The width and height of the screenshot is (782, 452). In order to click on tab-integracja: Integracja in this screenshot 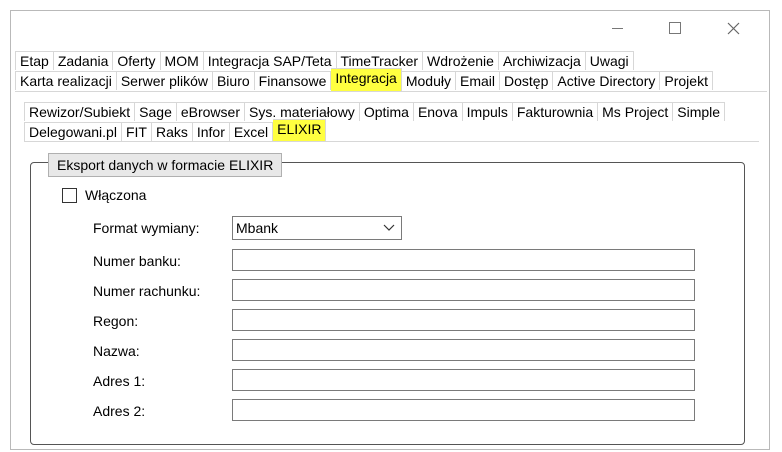, I will do `click(366, 79)`.